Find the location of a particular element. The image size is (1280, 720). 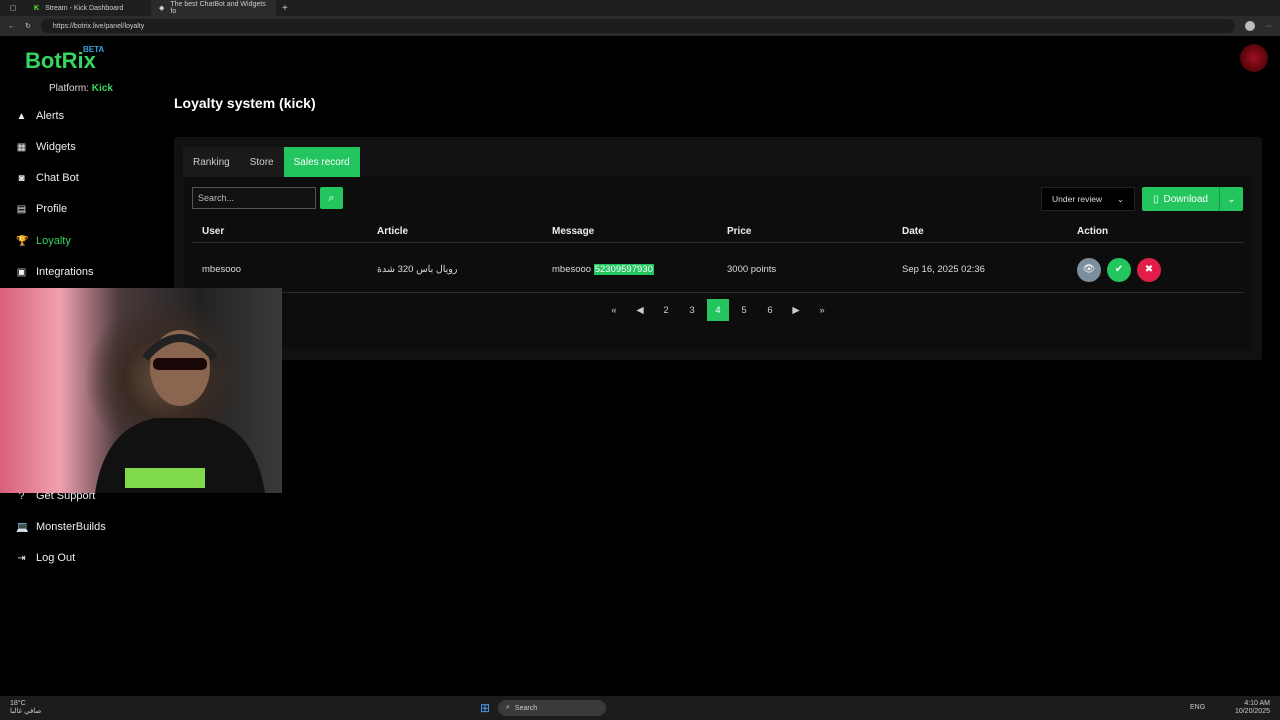

windows-start-icon: ⊞ is located at coordinates (485, 708).